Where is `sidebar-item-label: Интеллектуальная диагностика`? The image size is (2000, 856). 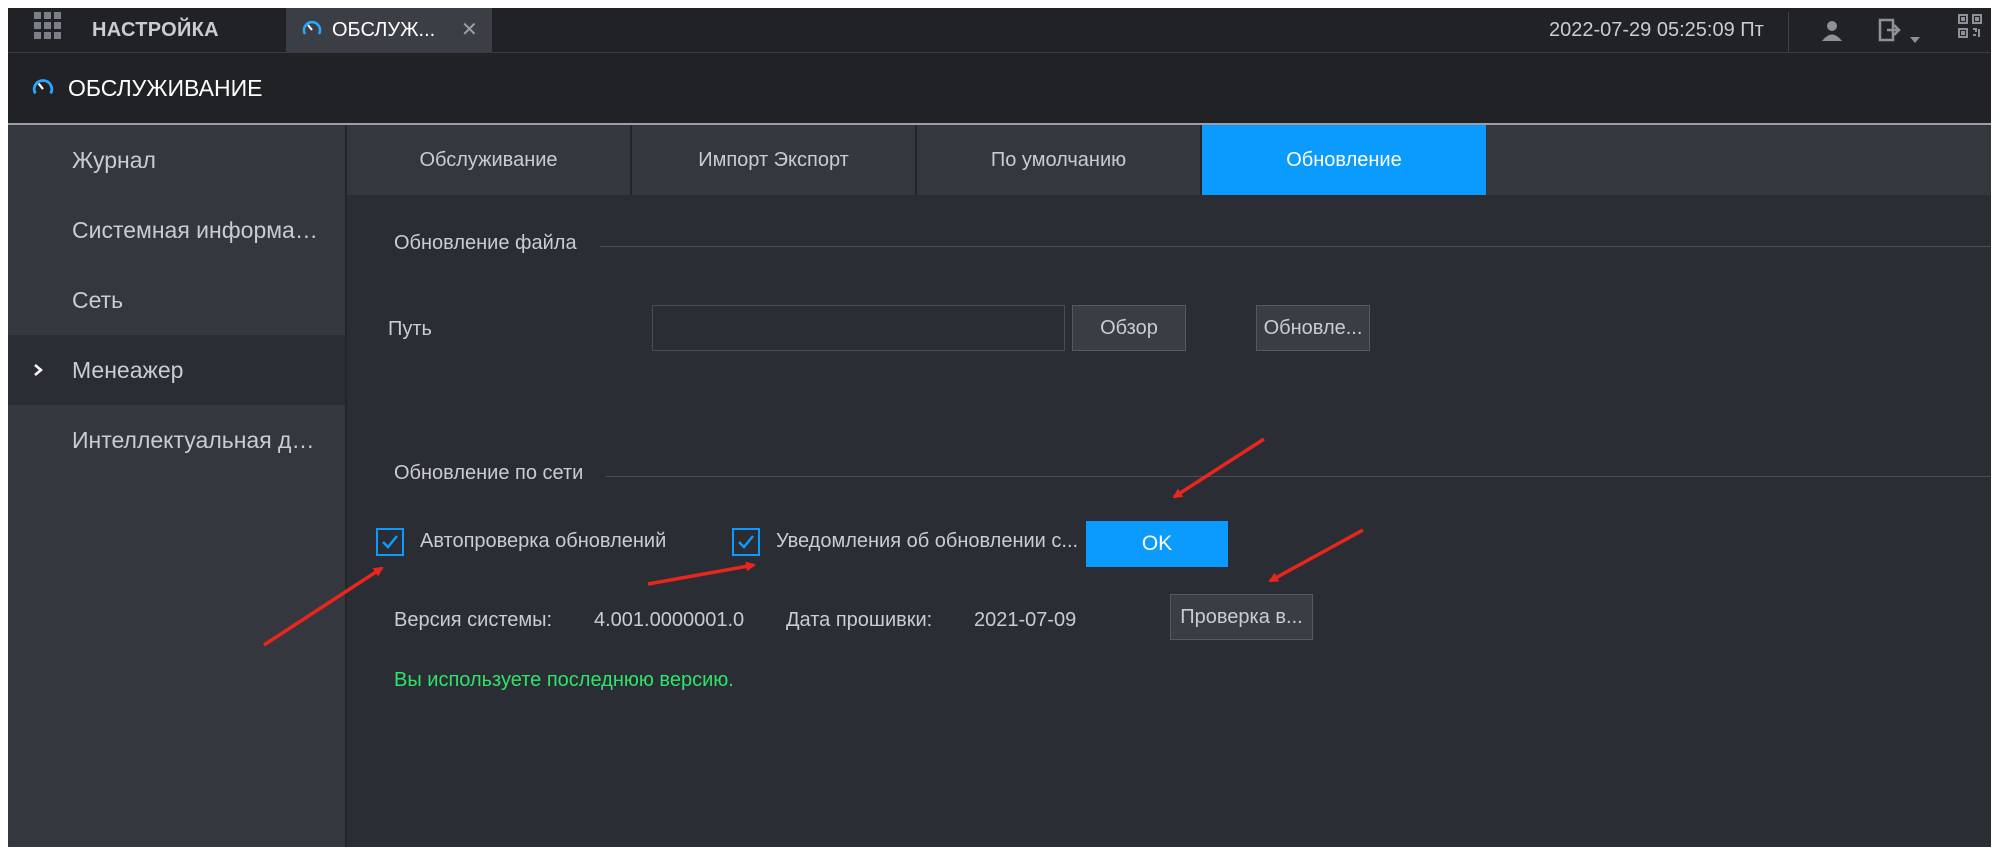
sidebar-item-label: Интеллектуальная диагностика is located at coordinates (197, 440).